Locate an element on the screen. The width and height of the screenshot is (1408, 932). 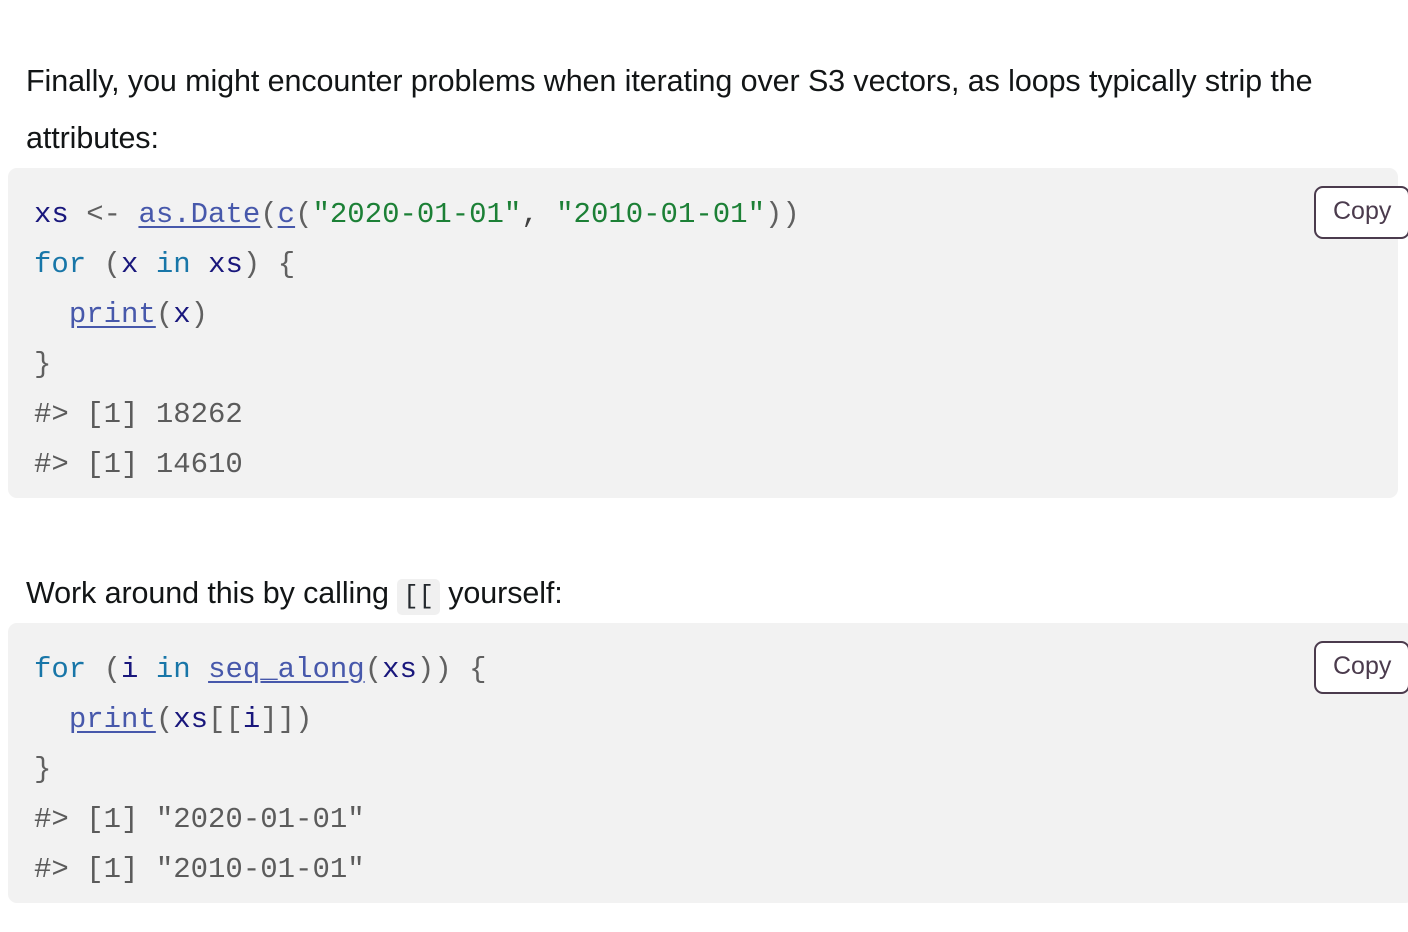
copy-button-2: Copy is located at coordinates (1361, 667).